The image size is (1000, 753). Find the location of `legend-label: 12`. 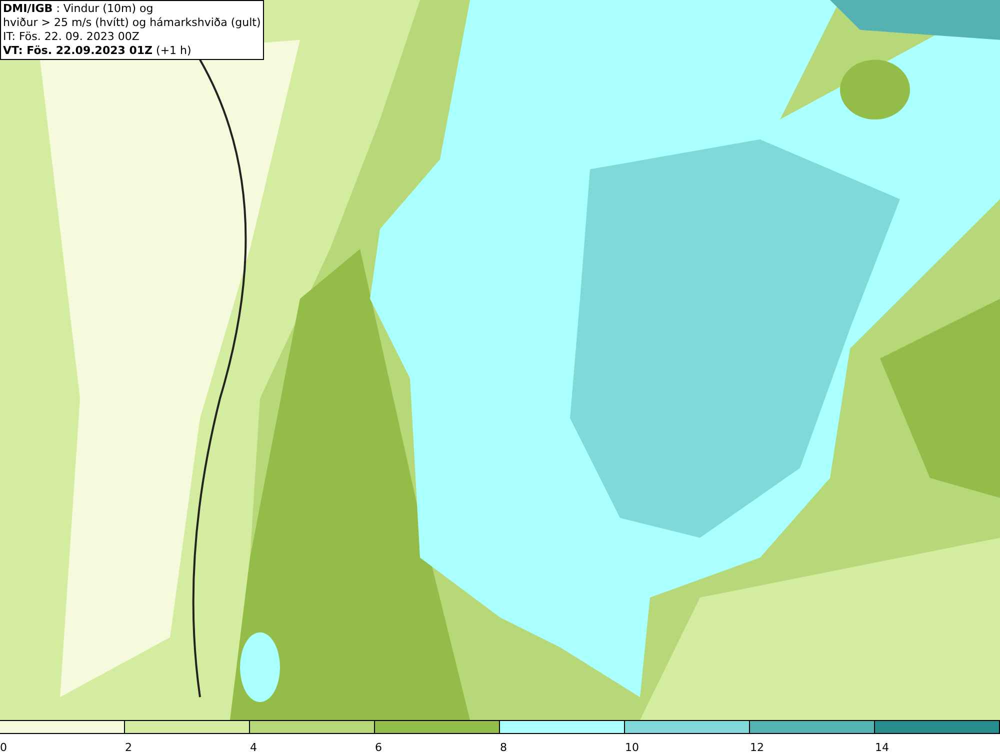

legend-label: 12 is located at coordinates (757, 747).